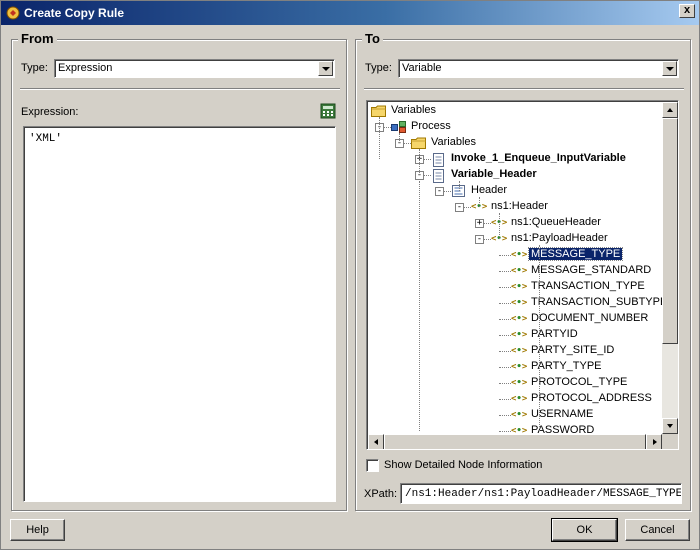 The width and height of the screenshot is (700, 550). I want to click on tree-node-label: MESSAGE_TYPE, so click(575, 254).